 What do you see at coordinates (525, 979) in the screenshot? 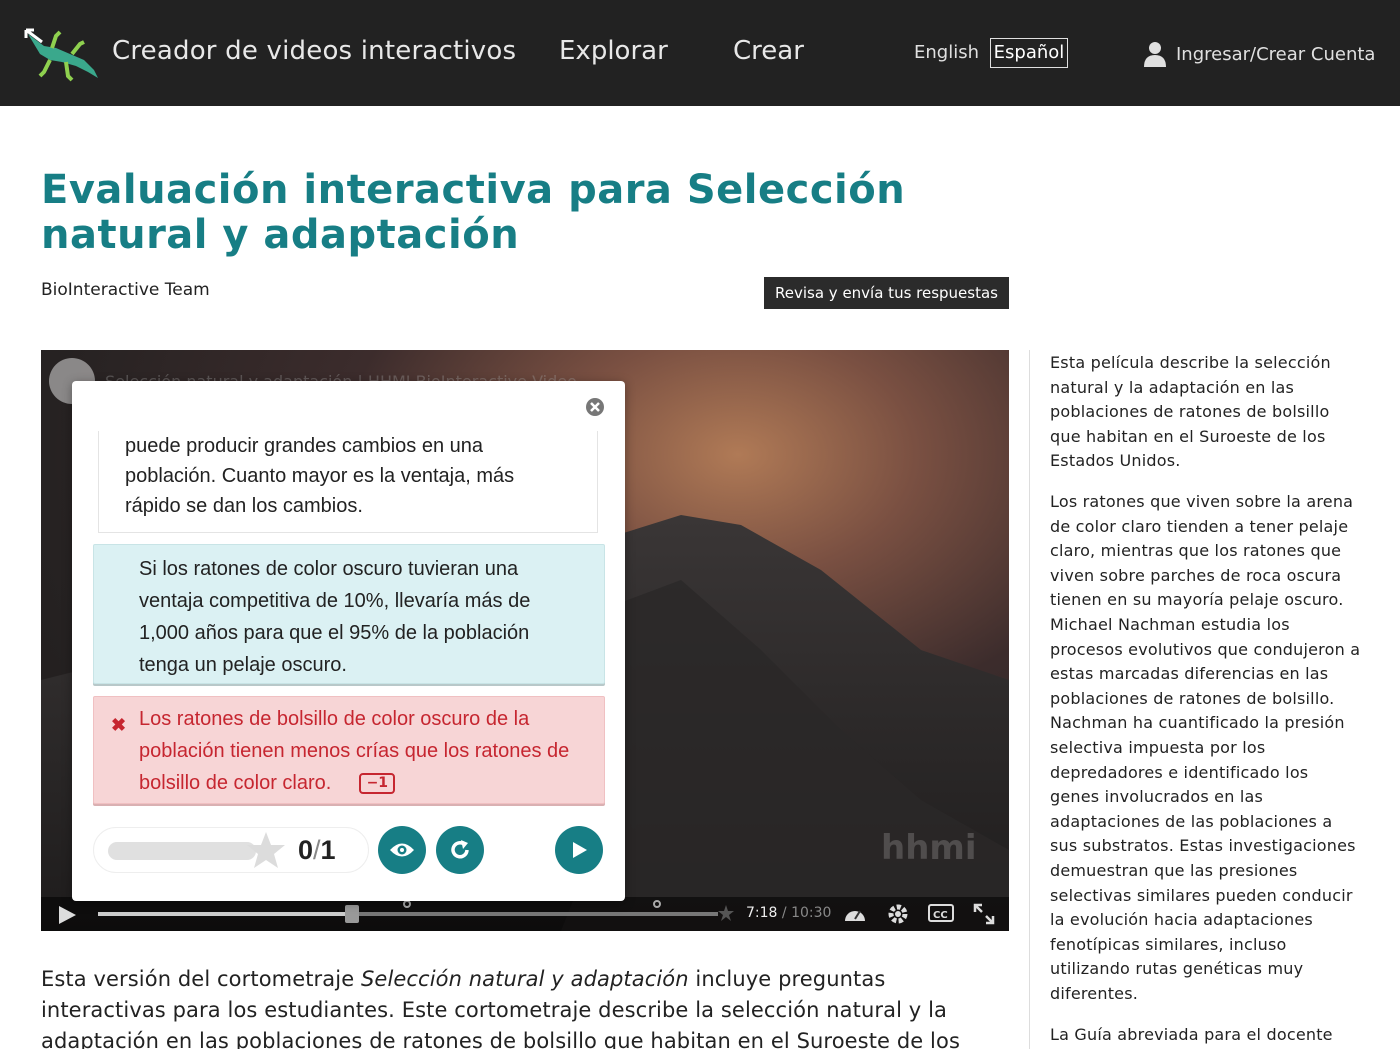
I see `description-film-title: Selección natural y adaptación` at bounding box center [525, 979].